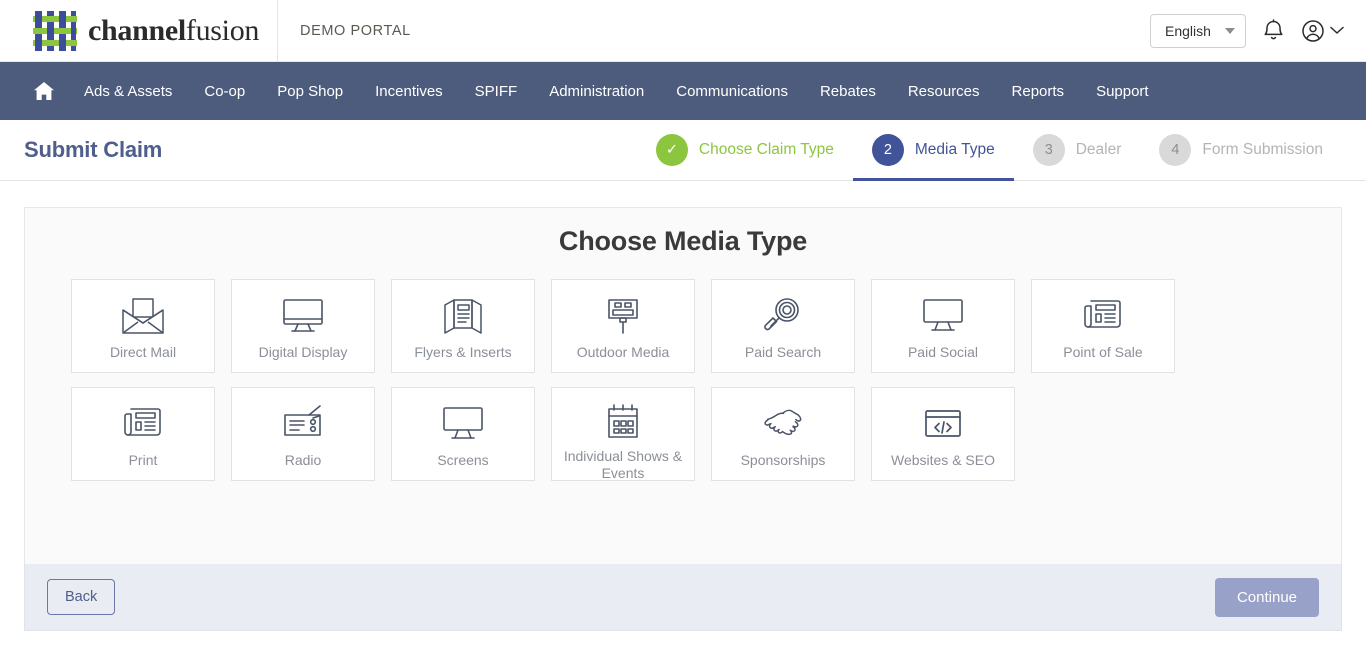  I want to click on step-2-label: Media Type, so click(954, 149).